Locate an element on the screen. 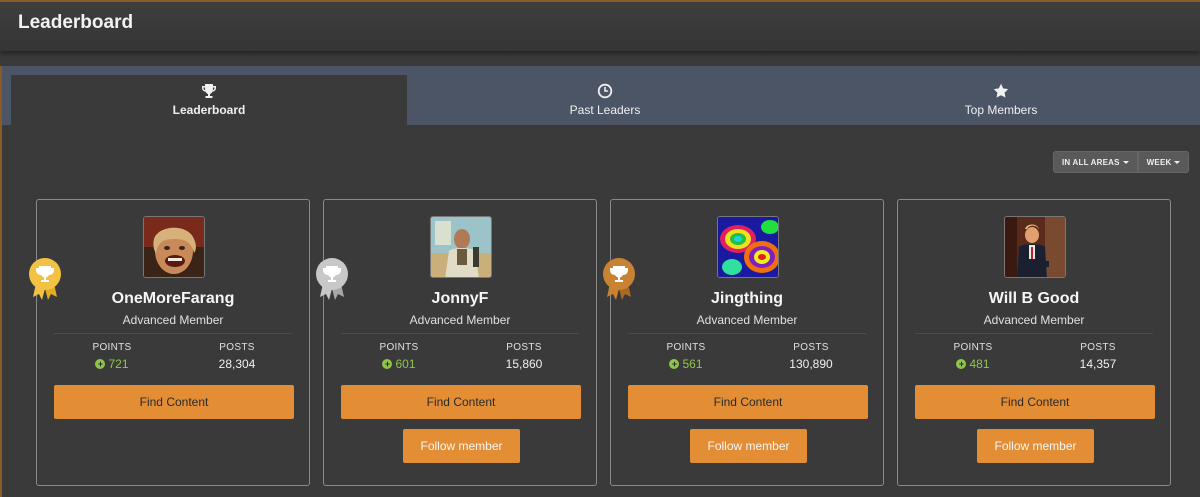 The width and height of the screenshot is (1200, 497). posts-value: 28,304 is located at coordinates (237, 364).